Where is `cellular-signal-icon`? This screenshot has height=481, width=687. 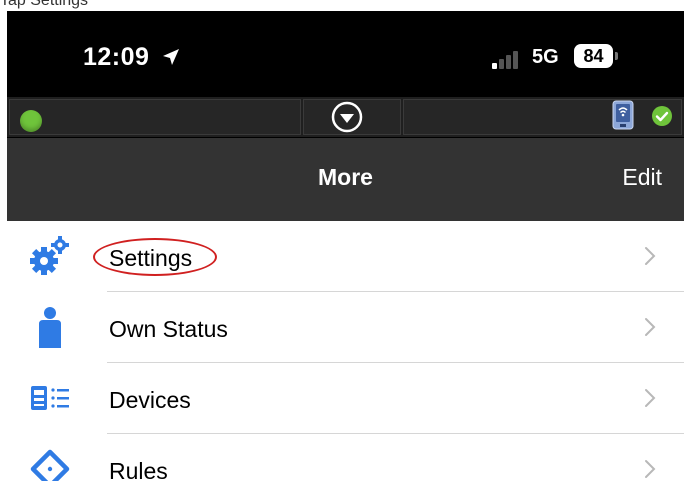 cellular-signal-icon is located at coordinates (507, 59).